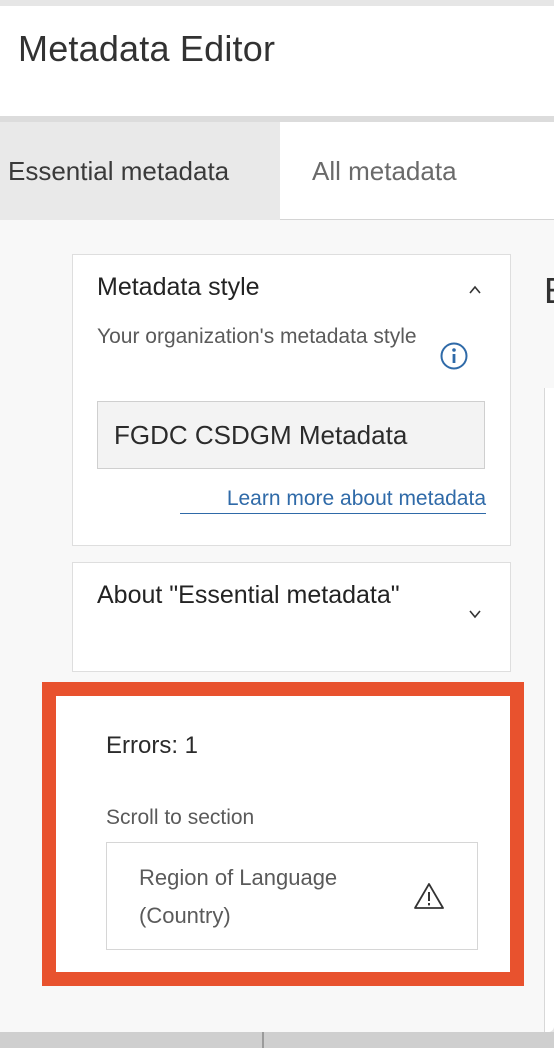 This screenshot has width=554, height=1048. I want to click on divider, so click(263, 1040).